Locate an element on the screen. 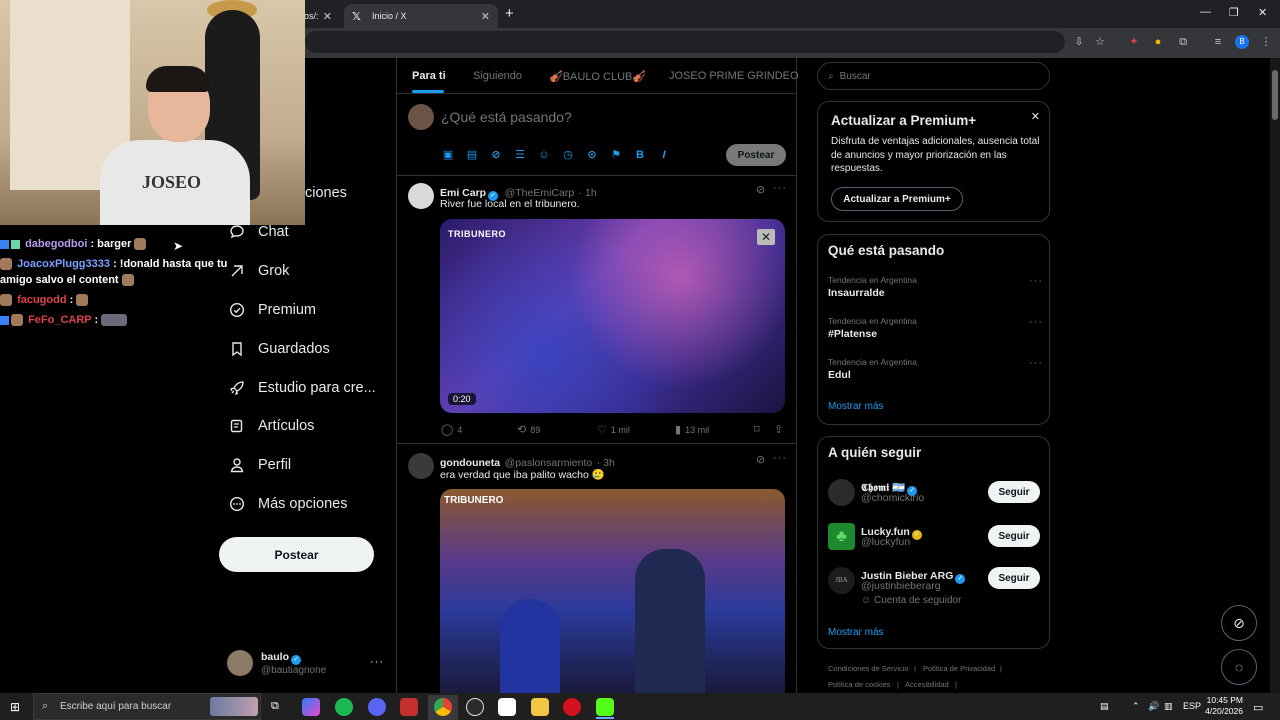 This screenshot has width=1280, height=720. nav-articles: Artículos is located at coordinates (271, 426).